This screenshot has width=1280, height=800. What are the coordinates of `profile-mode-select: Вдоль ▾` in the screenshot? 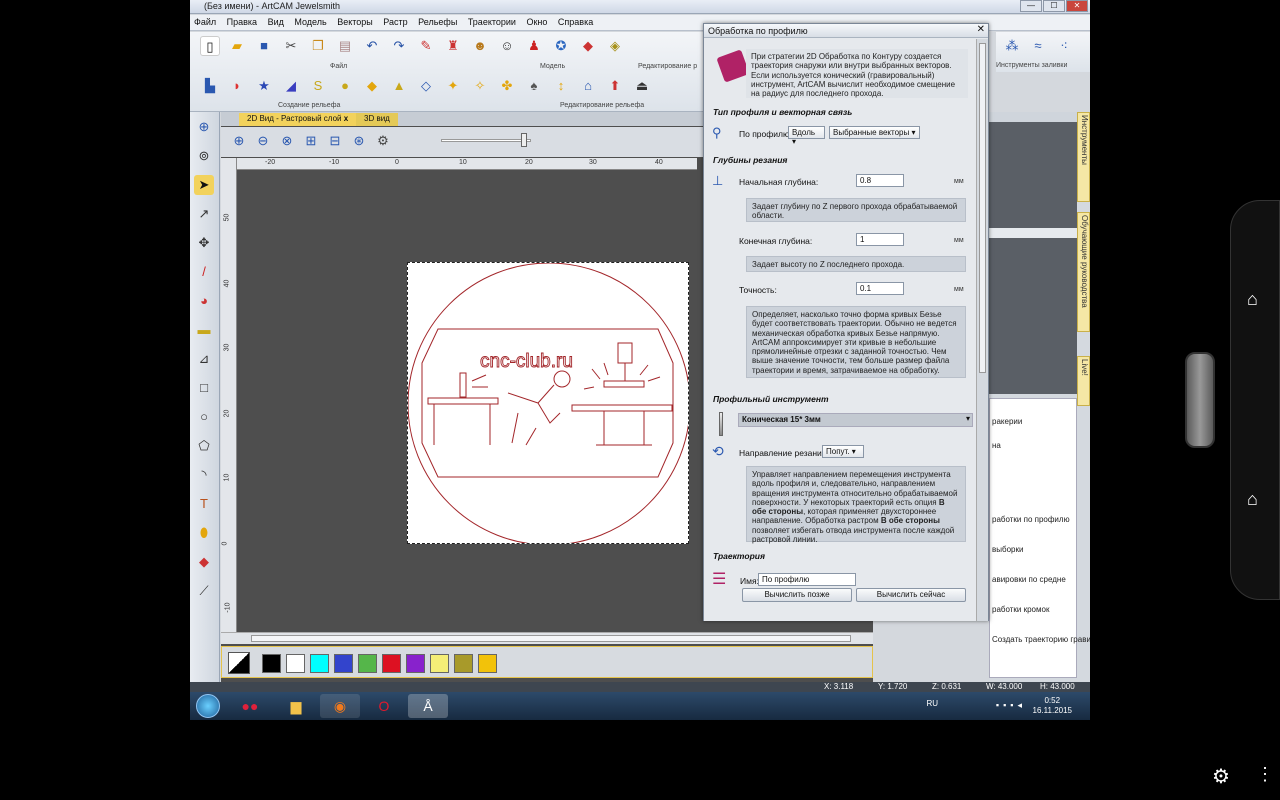 It's located at (806, 136).